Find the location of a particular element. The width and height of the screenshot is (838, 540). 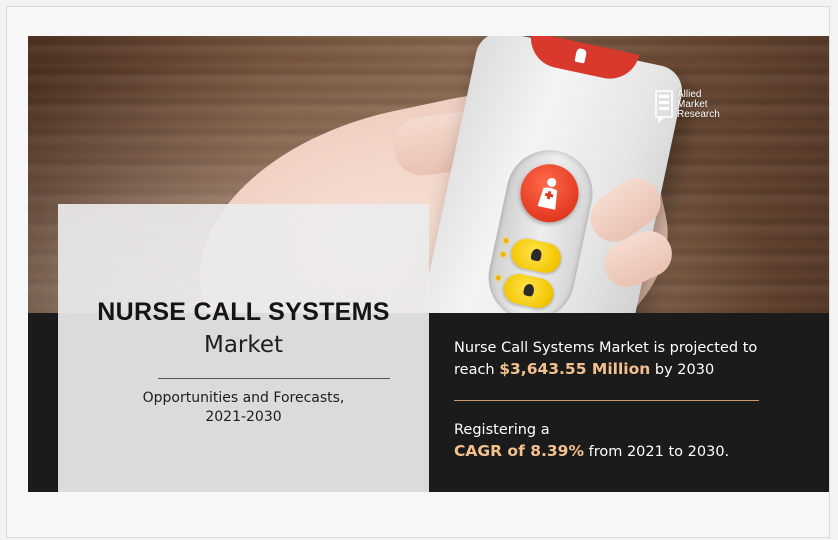

projection-suffix: by 2030 is located at coordinates (682, 370).